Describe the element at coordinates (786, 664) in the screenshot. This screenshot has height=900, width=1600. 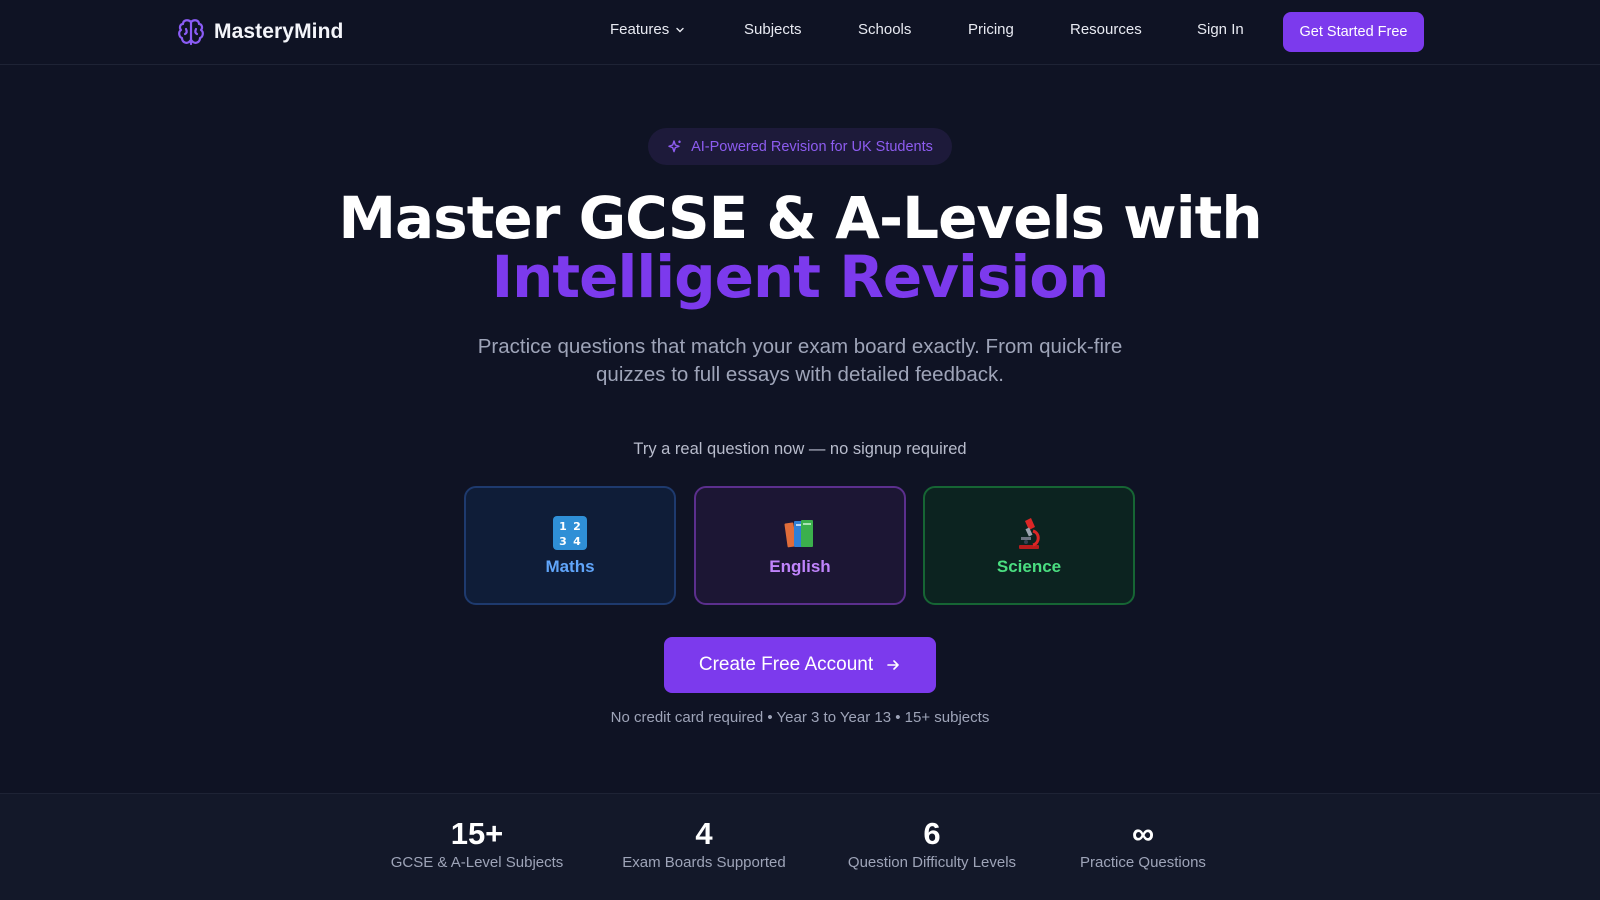
I see `create-account-label: Create Free Account` at that location.